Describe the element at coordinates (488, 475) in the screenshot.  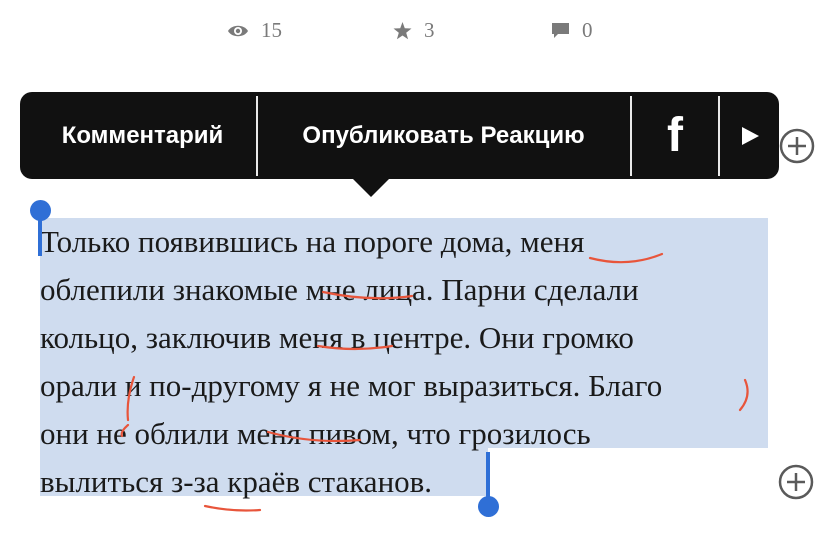
I see `selection-end-caret` at that location.